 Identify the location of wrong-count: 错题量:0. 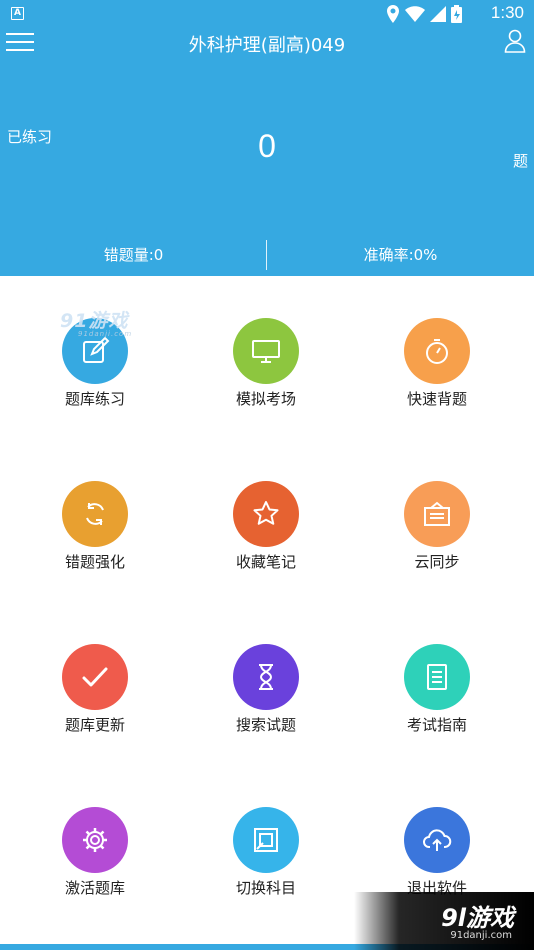
(133, 255).